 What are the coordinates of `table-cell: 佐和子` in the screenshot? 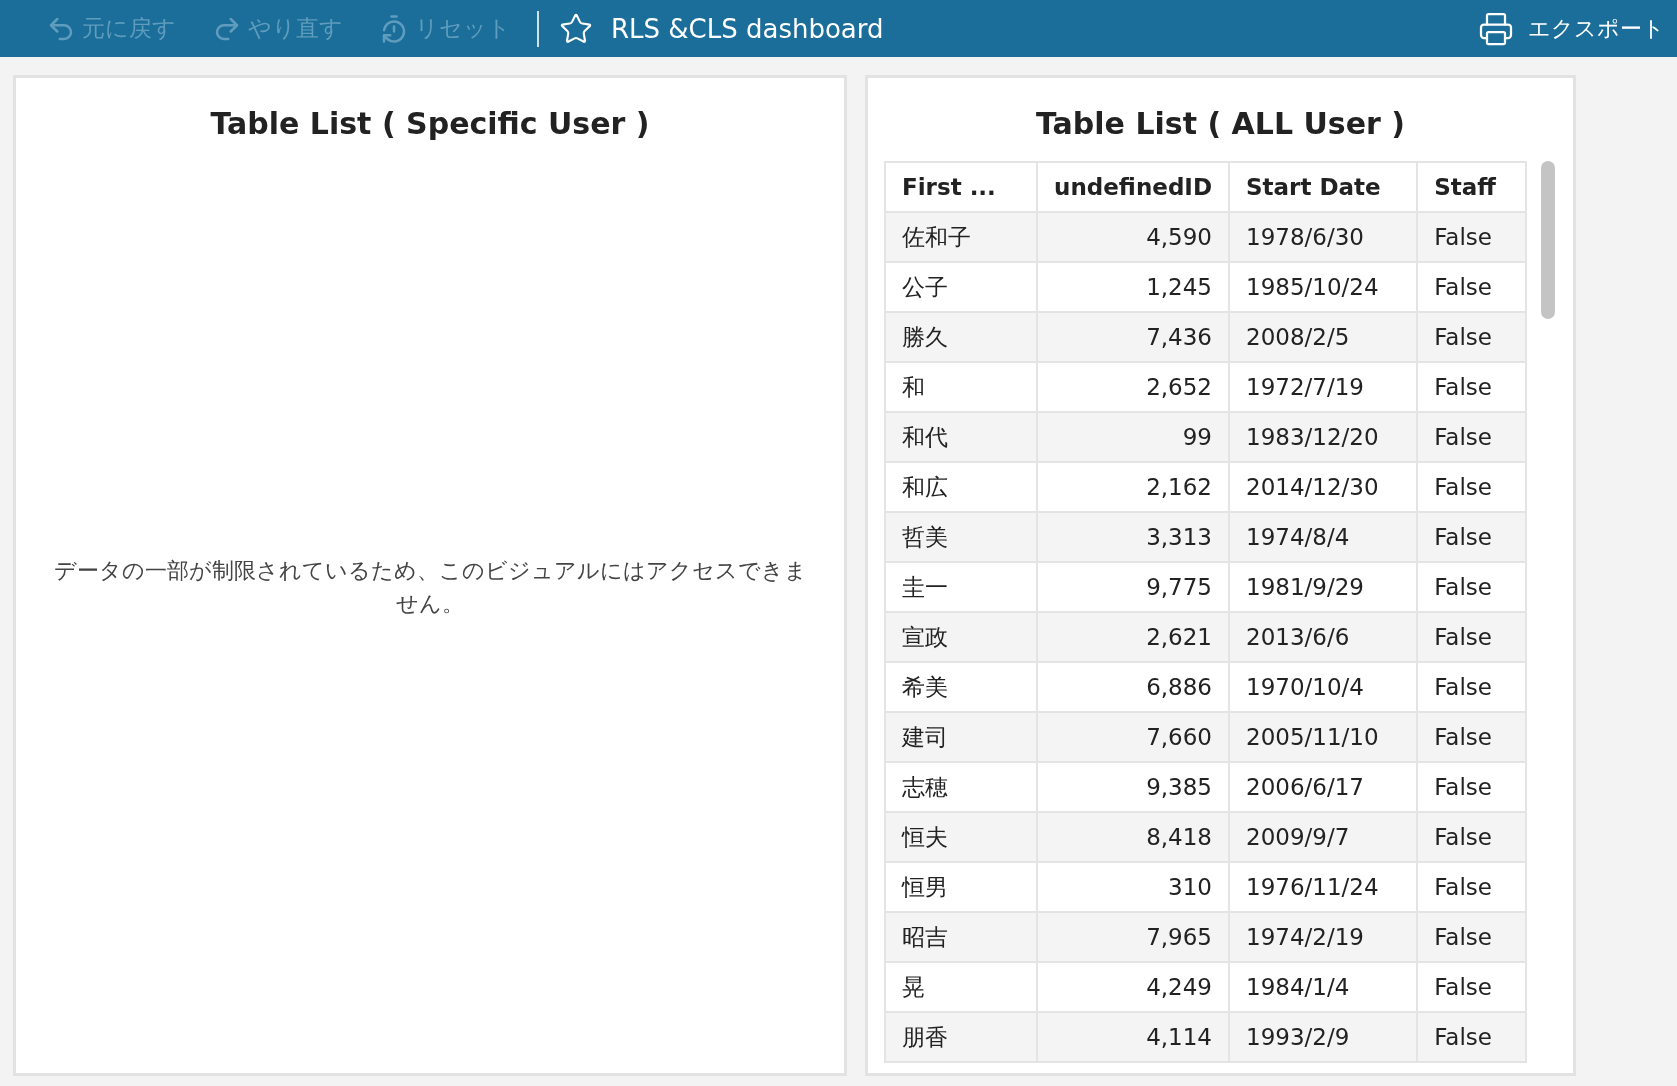 It's located at (961, 237).